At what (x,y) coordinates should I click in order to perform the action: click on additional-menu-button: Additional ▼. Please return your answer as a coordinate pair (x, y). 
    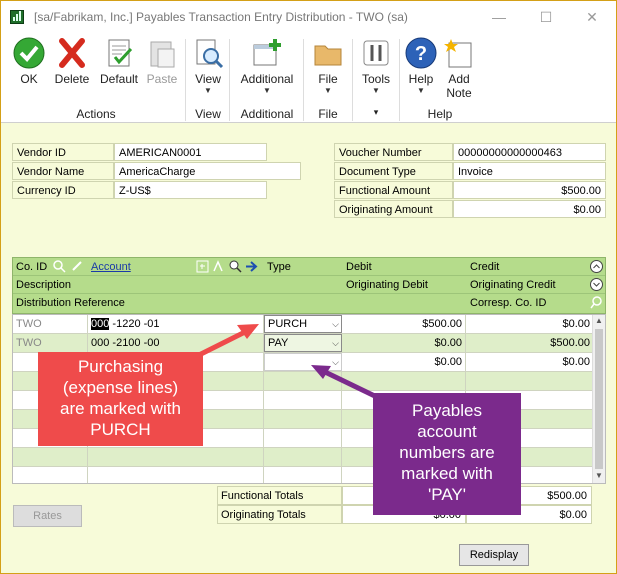
    Looking at the image, I should click on (267, 66).